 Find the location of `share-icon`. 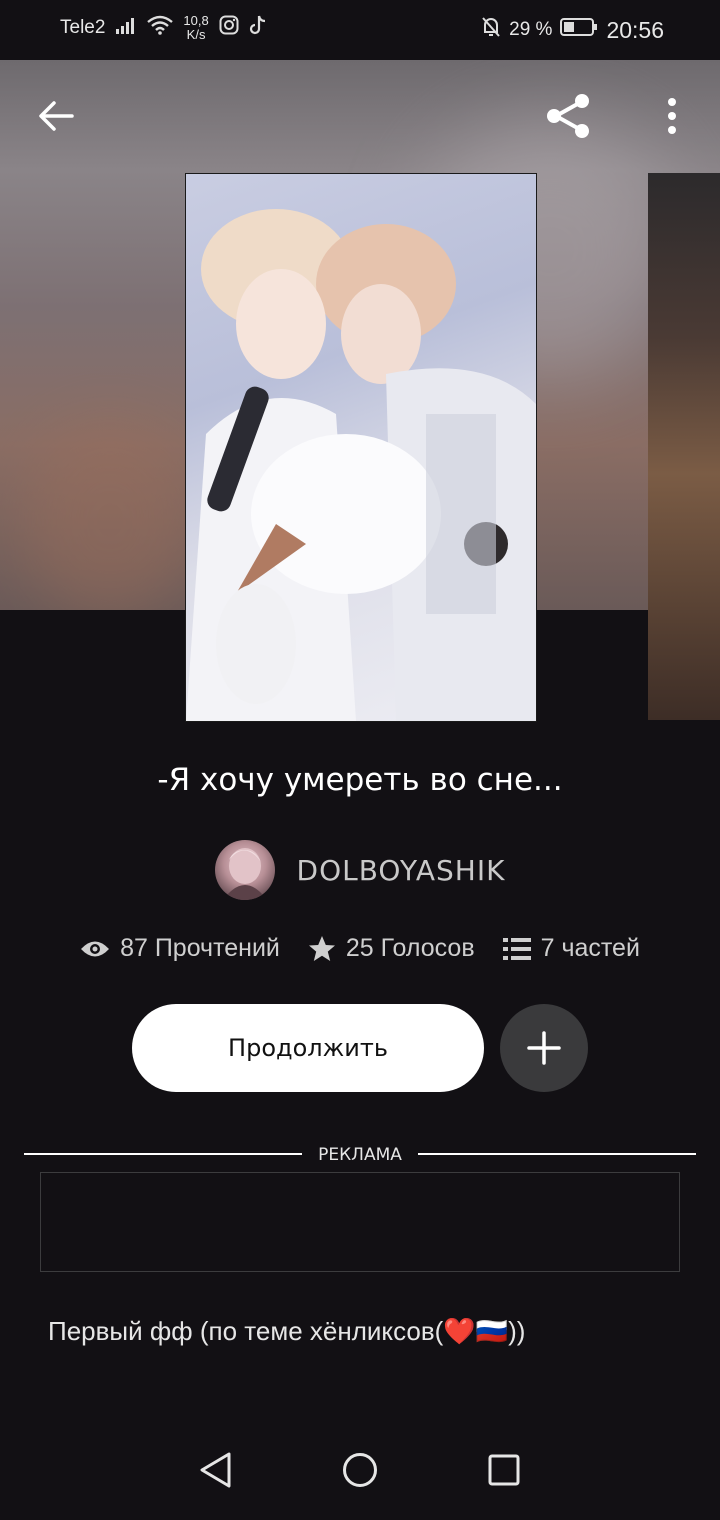

share-icon is located at coordinates (568, 116).